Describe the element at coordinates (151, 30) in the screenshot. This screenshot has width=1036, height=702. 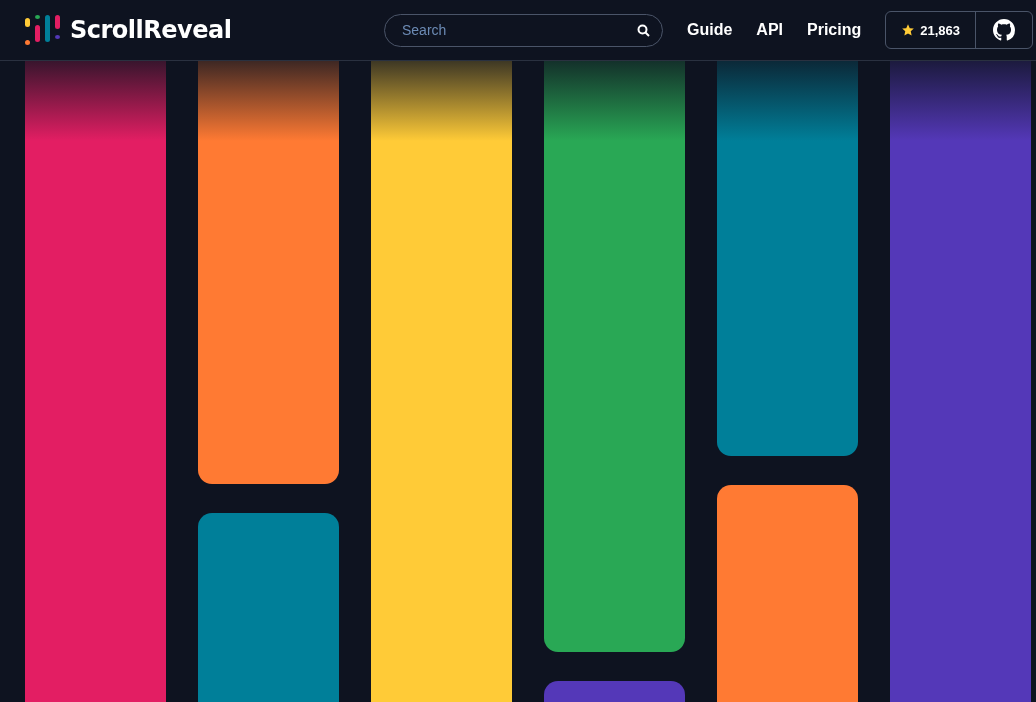
I see `logo-text: ScrollReveal` at that location.